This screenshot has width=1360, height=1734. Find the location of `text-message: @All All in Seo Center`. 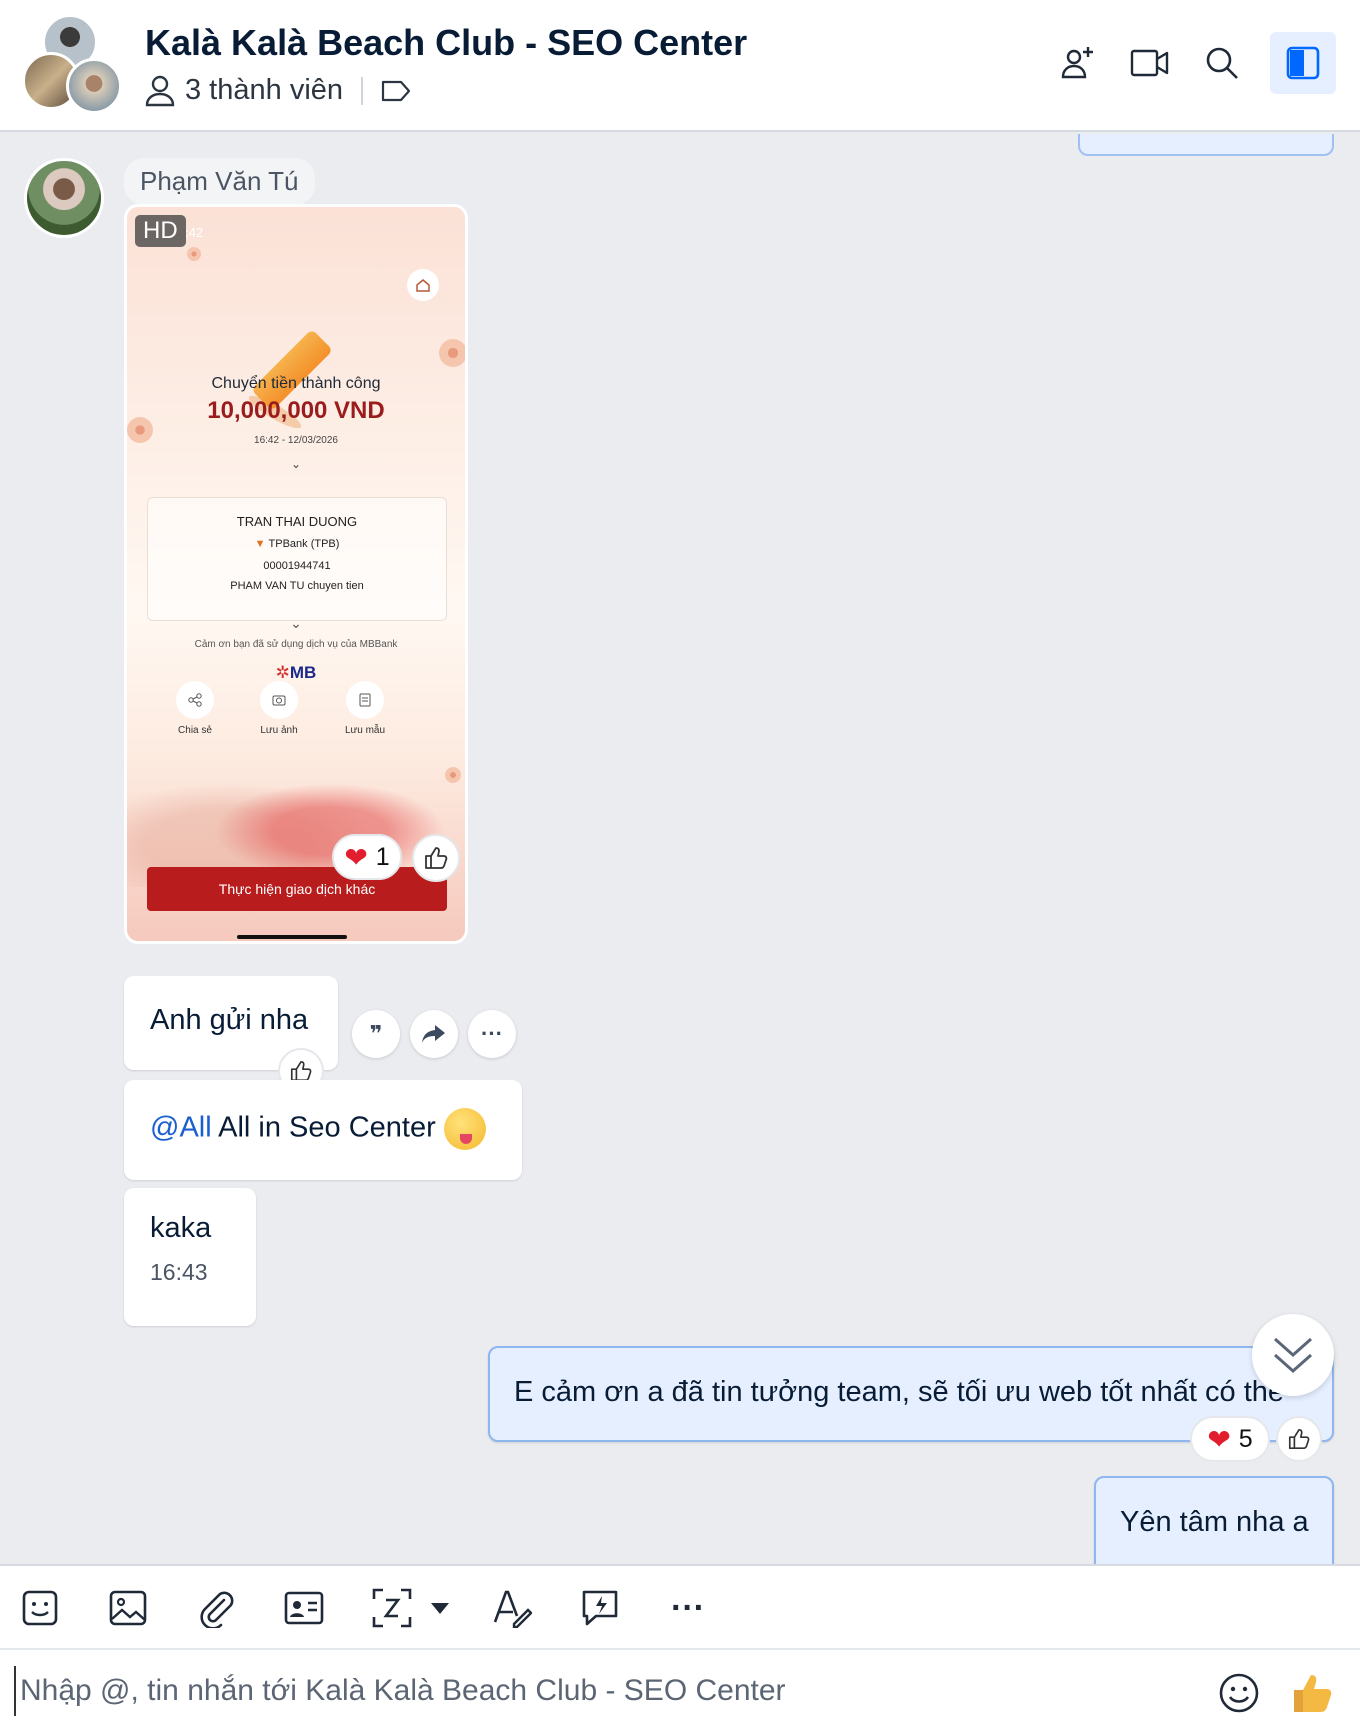

text-message: @All All in Seo Center is located at coordinates (323, 1130).